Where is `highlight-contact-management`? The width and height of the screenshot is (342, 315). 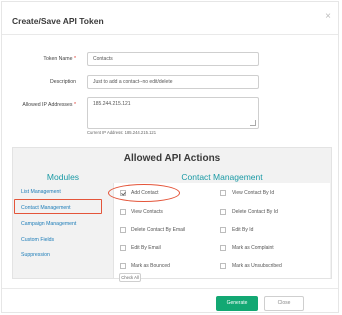 highlight-contact-management is located at coordinates (58, 206).